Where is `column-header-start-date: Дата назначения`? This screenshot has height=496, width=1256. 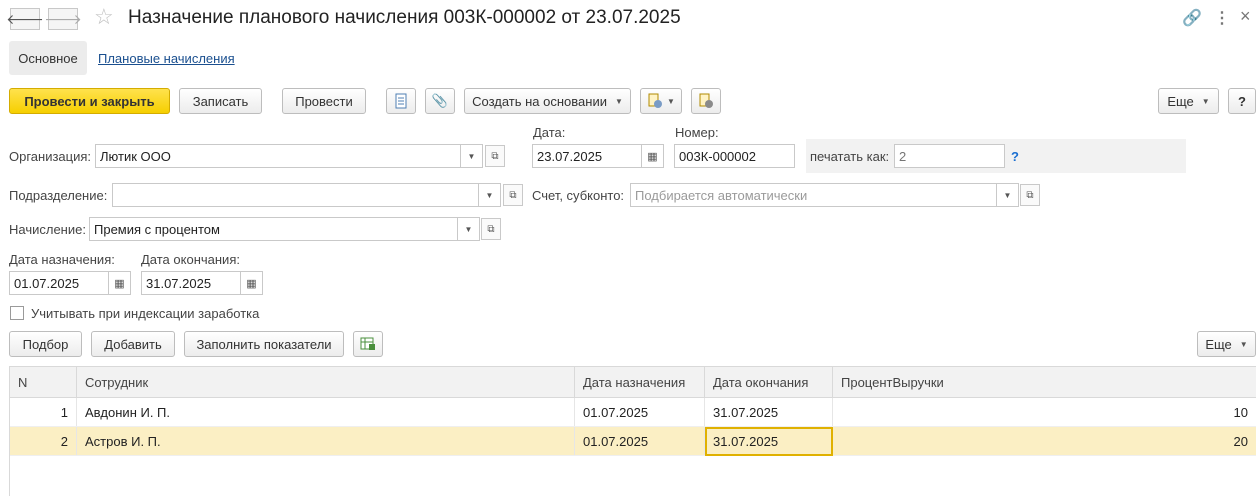 column-header-start-date: Дата назначения is located at coordinates (639, 382).